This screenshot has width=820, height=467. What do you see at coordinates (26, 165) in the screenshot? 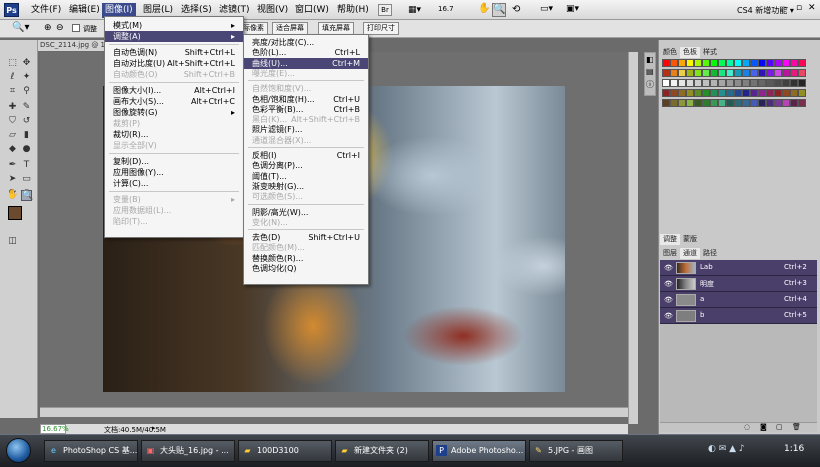
I see `type-tool-icon: T` at bounding box center [26, 165].